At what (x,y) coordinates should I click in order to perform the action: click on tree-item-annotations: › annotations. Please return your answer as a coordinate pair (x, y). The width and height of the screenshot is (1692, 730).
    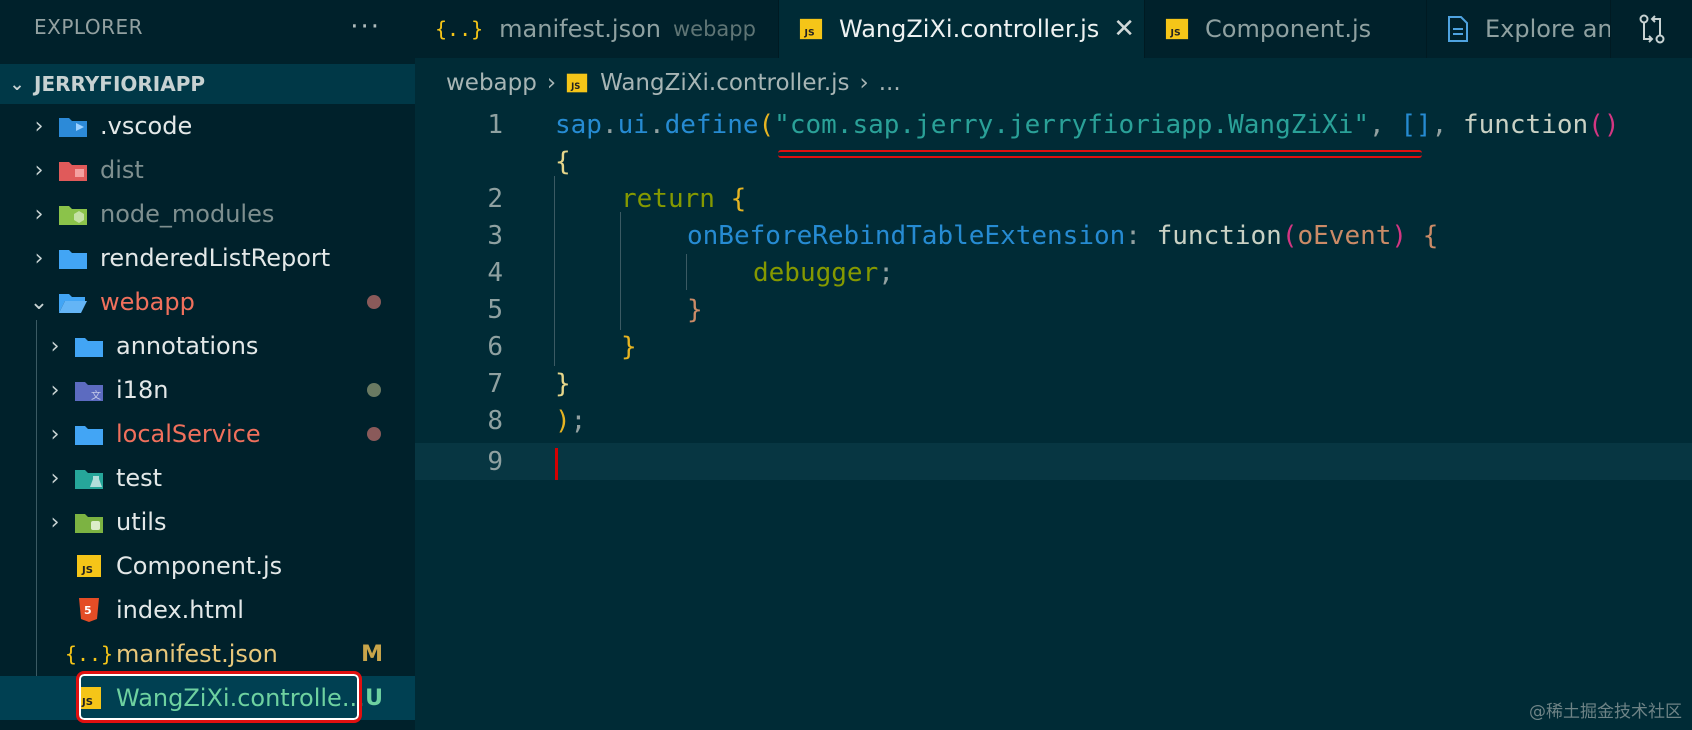
    Looking at the image, I should click on (207, 346).